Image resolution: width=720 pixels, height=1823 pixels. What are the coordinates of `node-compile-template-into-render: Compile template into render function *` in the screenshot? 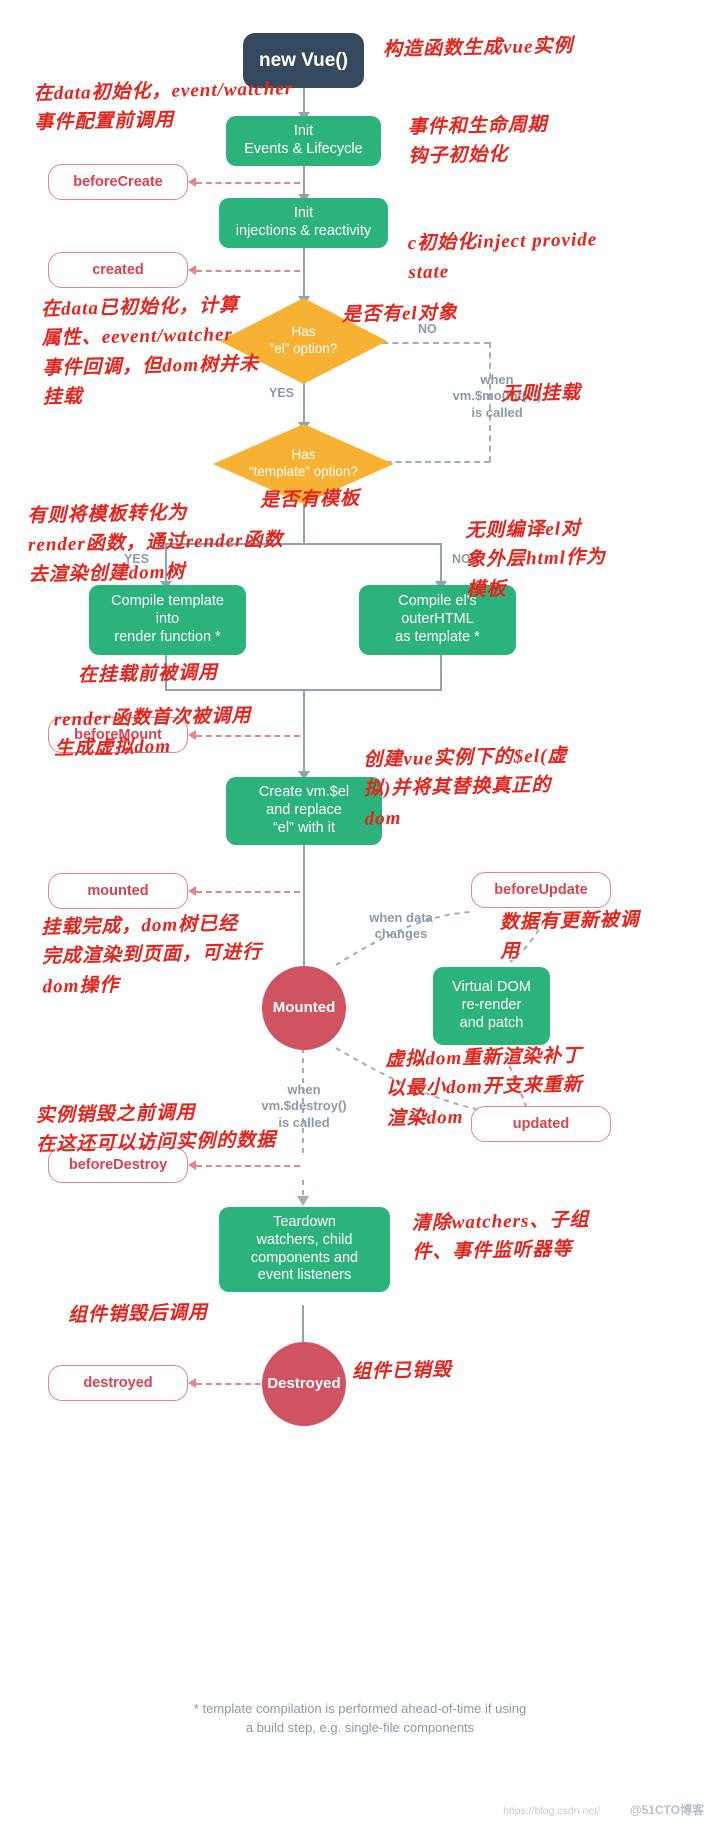 It's located at (167, 620).